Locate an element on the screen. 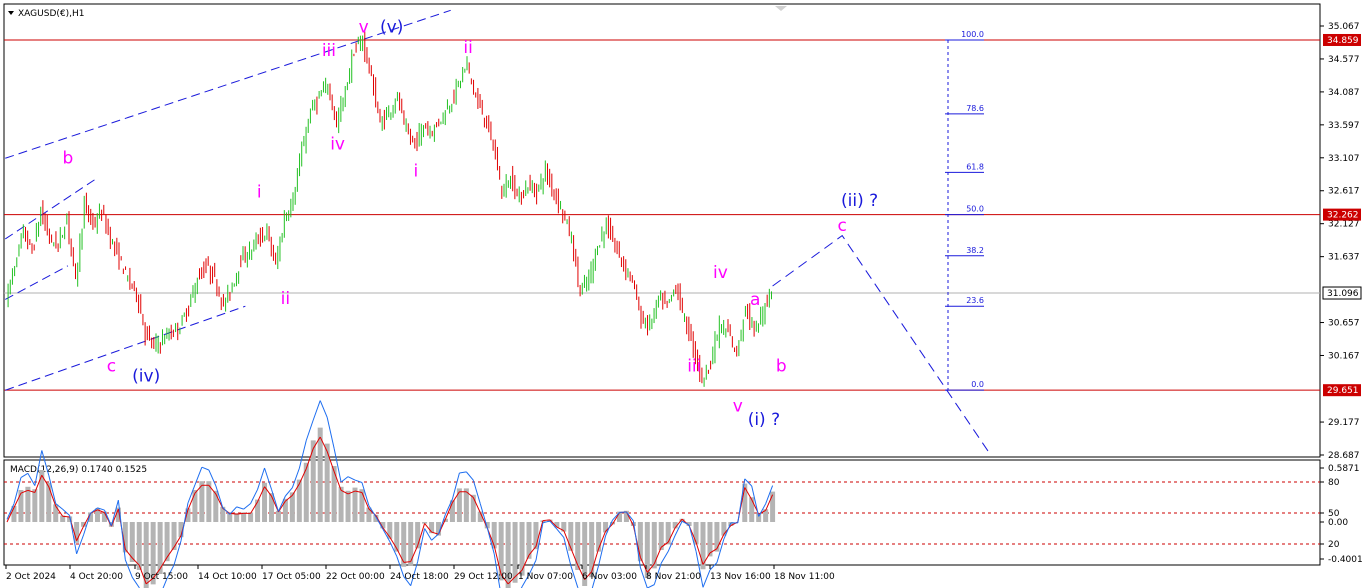 The image size is (1366, 588). time-tick-label: 9 Oct 15:00 is located at coordinates (161, 577).